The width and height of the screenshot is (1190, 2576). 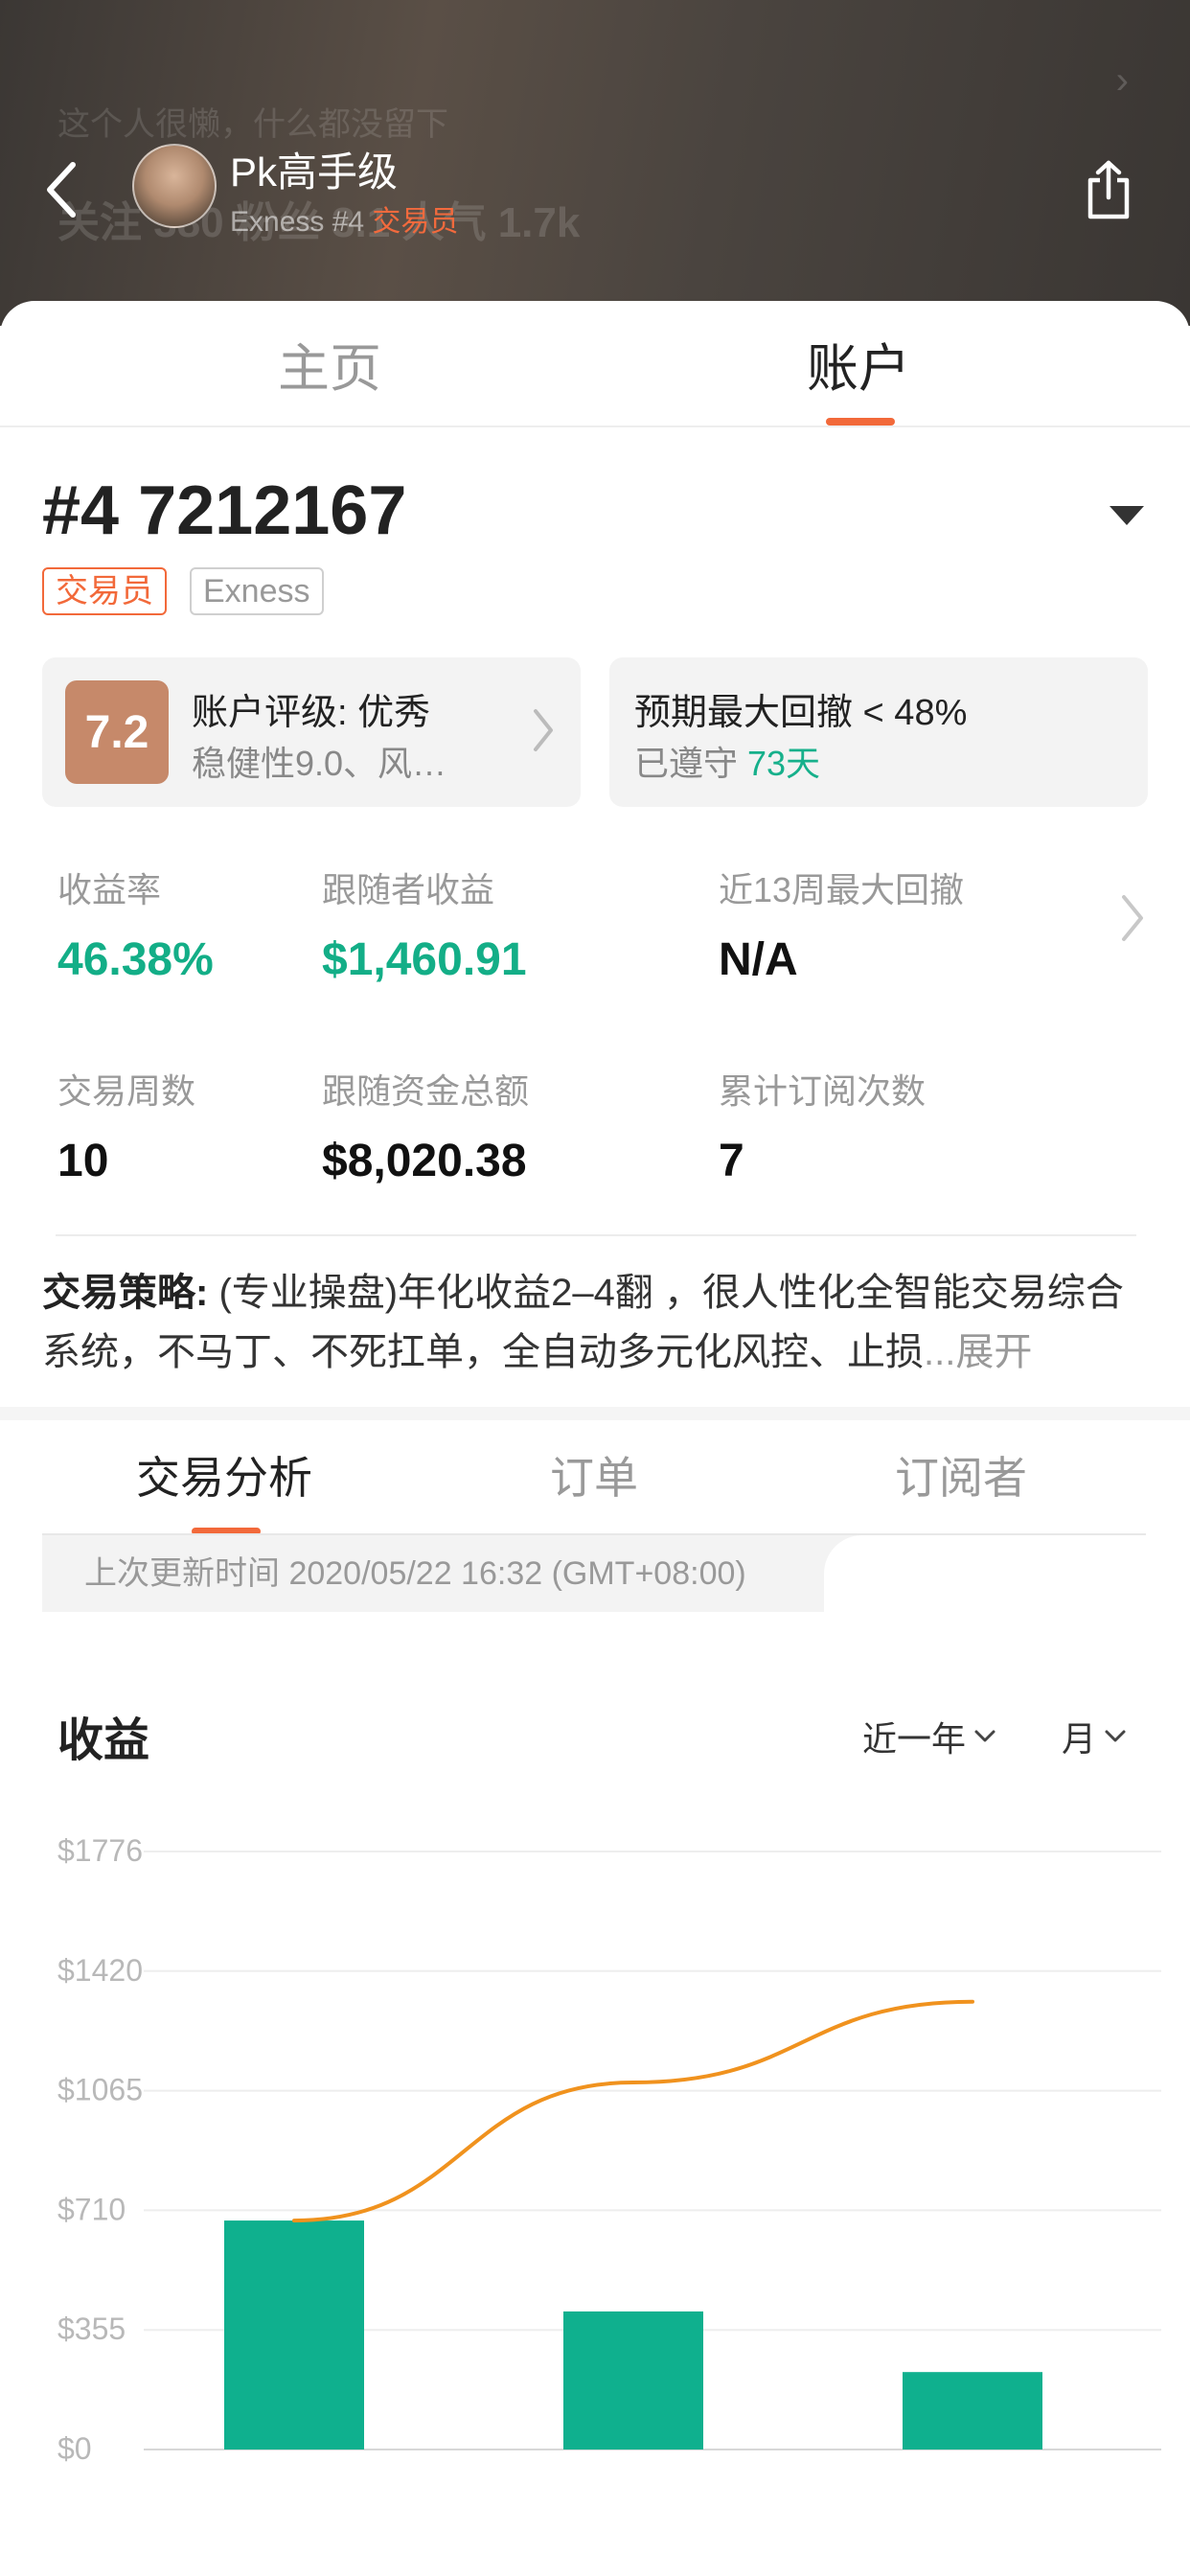 What do you see at coordinates (595, 1413) in the screenshot?
I see `section-gap` at bounding box center [595, 1413].